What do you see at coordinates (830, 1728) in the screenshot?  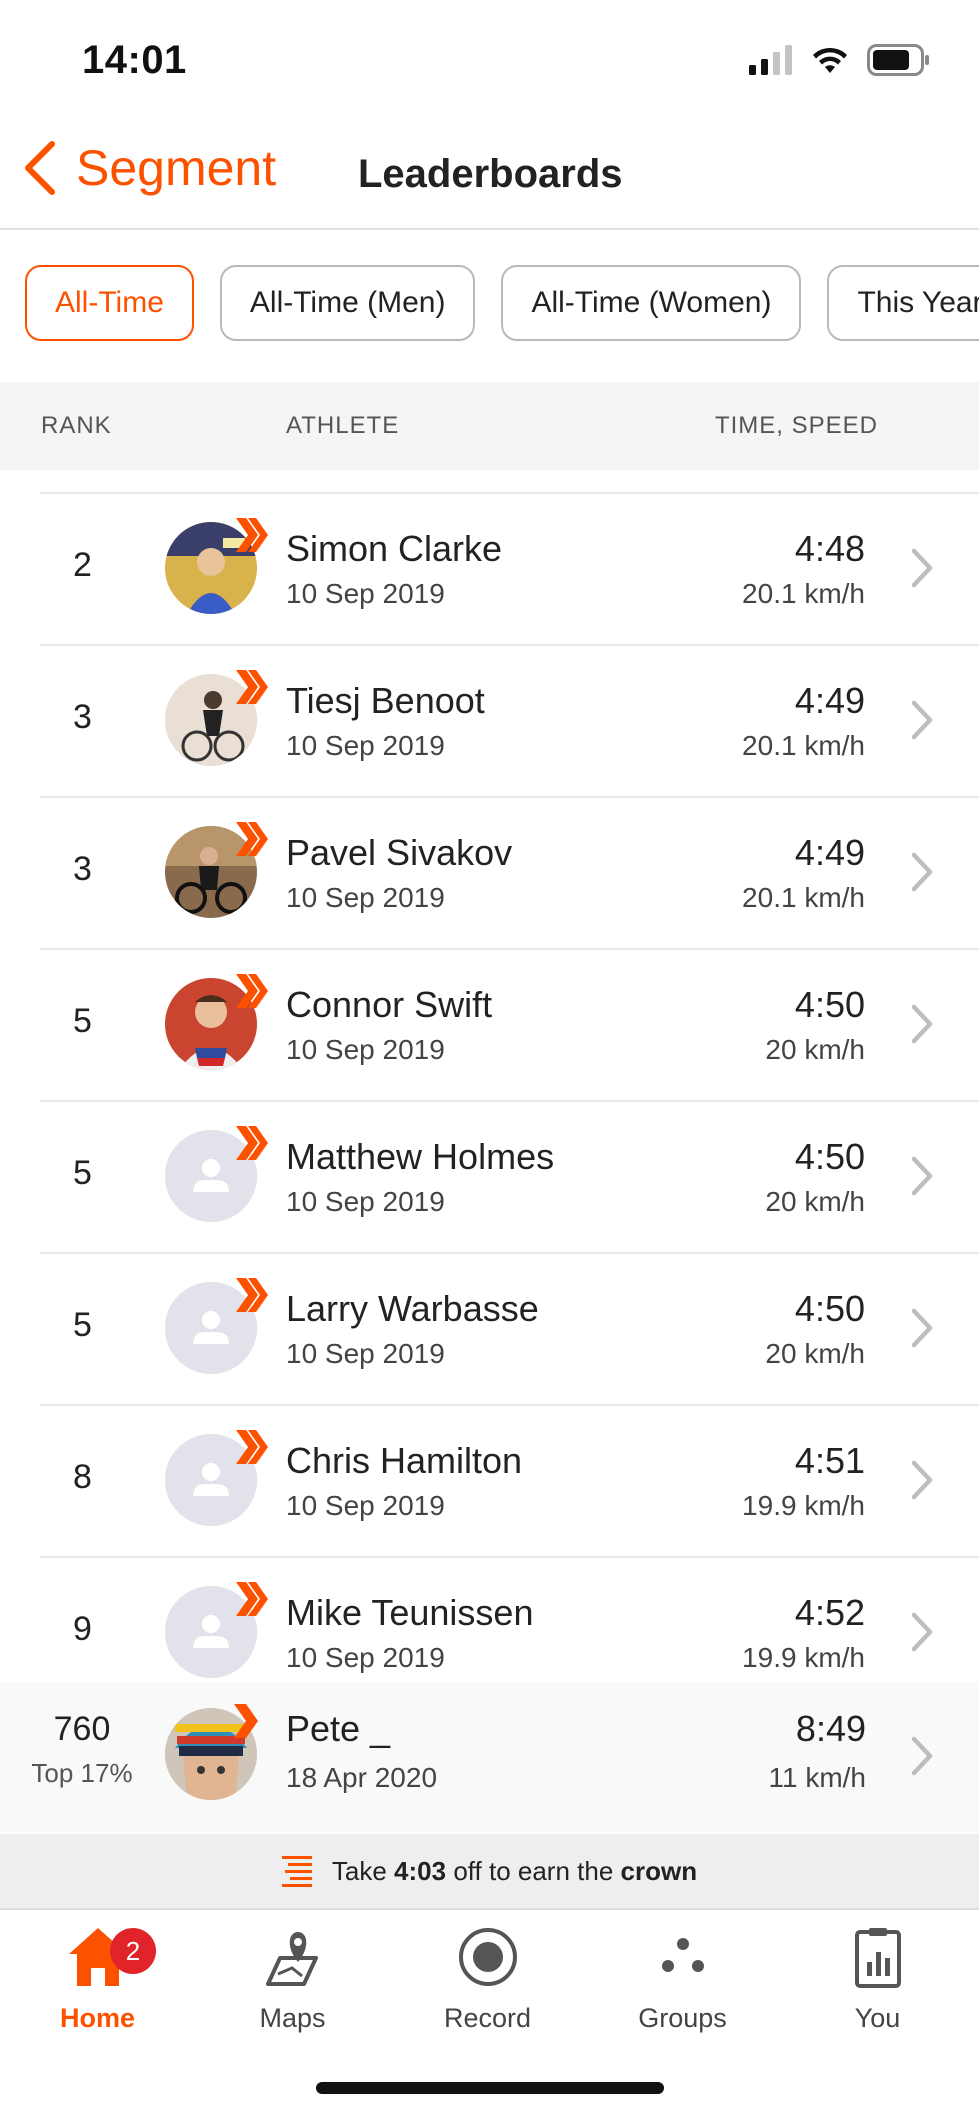 I see `my-time: 8:49` at bounding box center [830, 1728].